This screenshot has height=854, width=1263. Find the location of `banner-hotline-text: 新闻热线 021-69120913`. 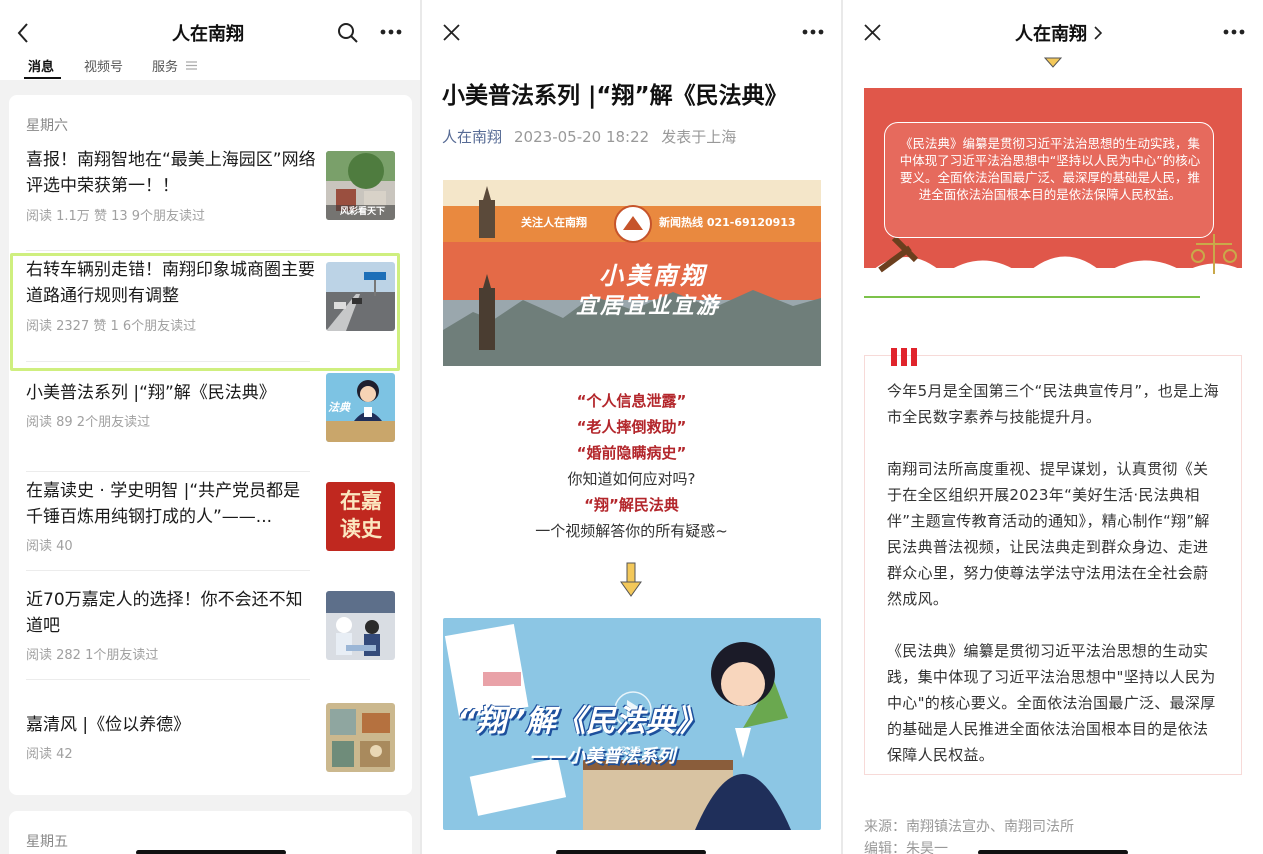

banner-hotline-text: 新闻热线 021-69120913 is located at coordinates (727, 222).